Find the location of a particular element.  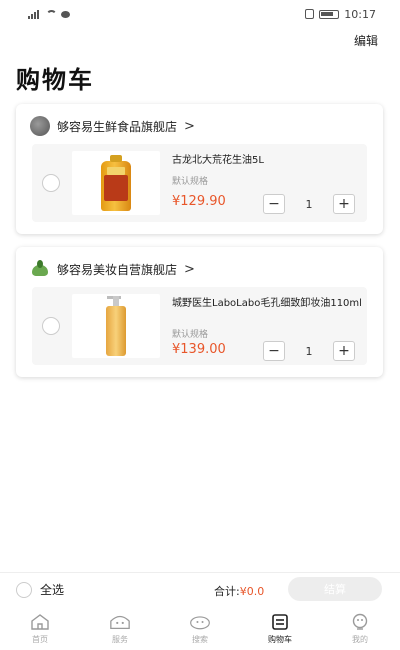

search-icon is located at coordinates (200, 622).